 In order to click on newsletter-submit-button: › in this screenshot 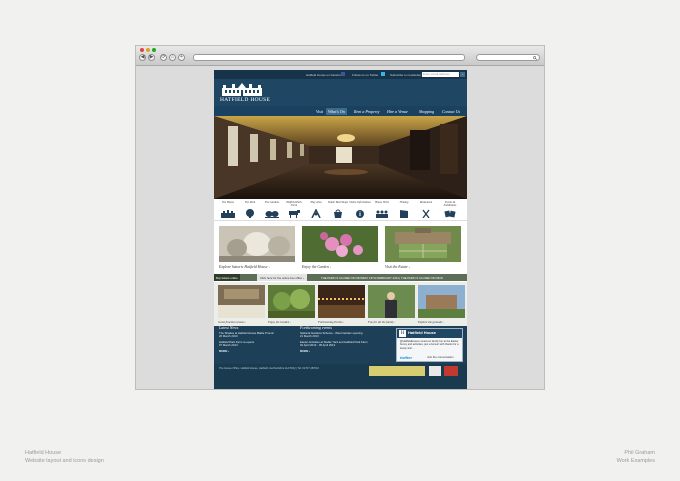, I will do `click(462, 74)`.